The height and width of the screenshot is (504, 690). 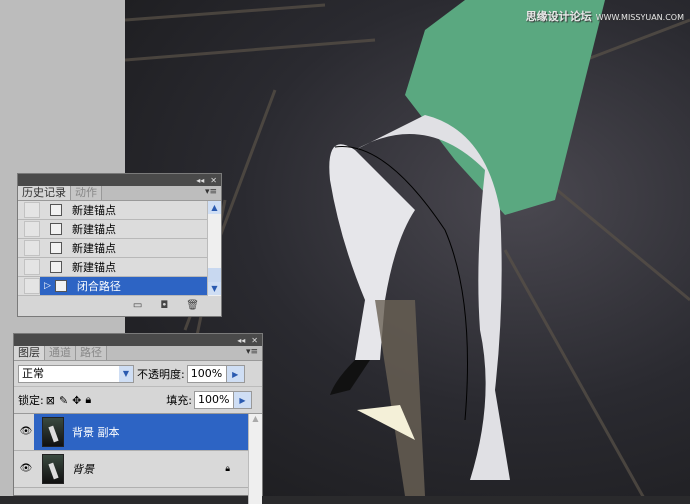 What do you see at coordinates (214, 400) in the screenshot?
I see `fill-input: 100%` at bounding box center [214, 400].